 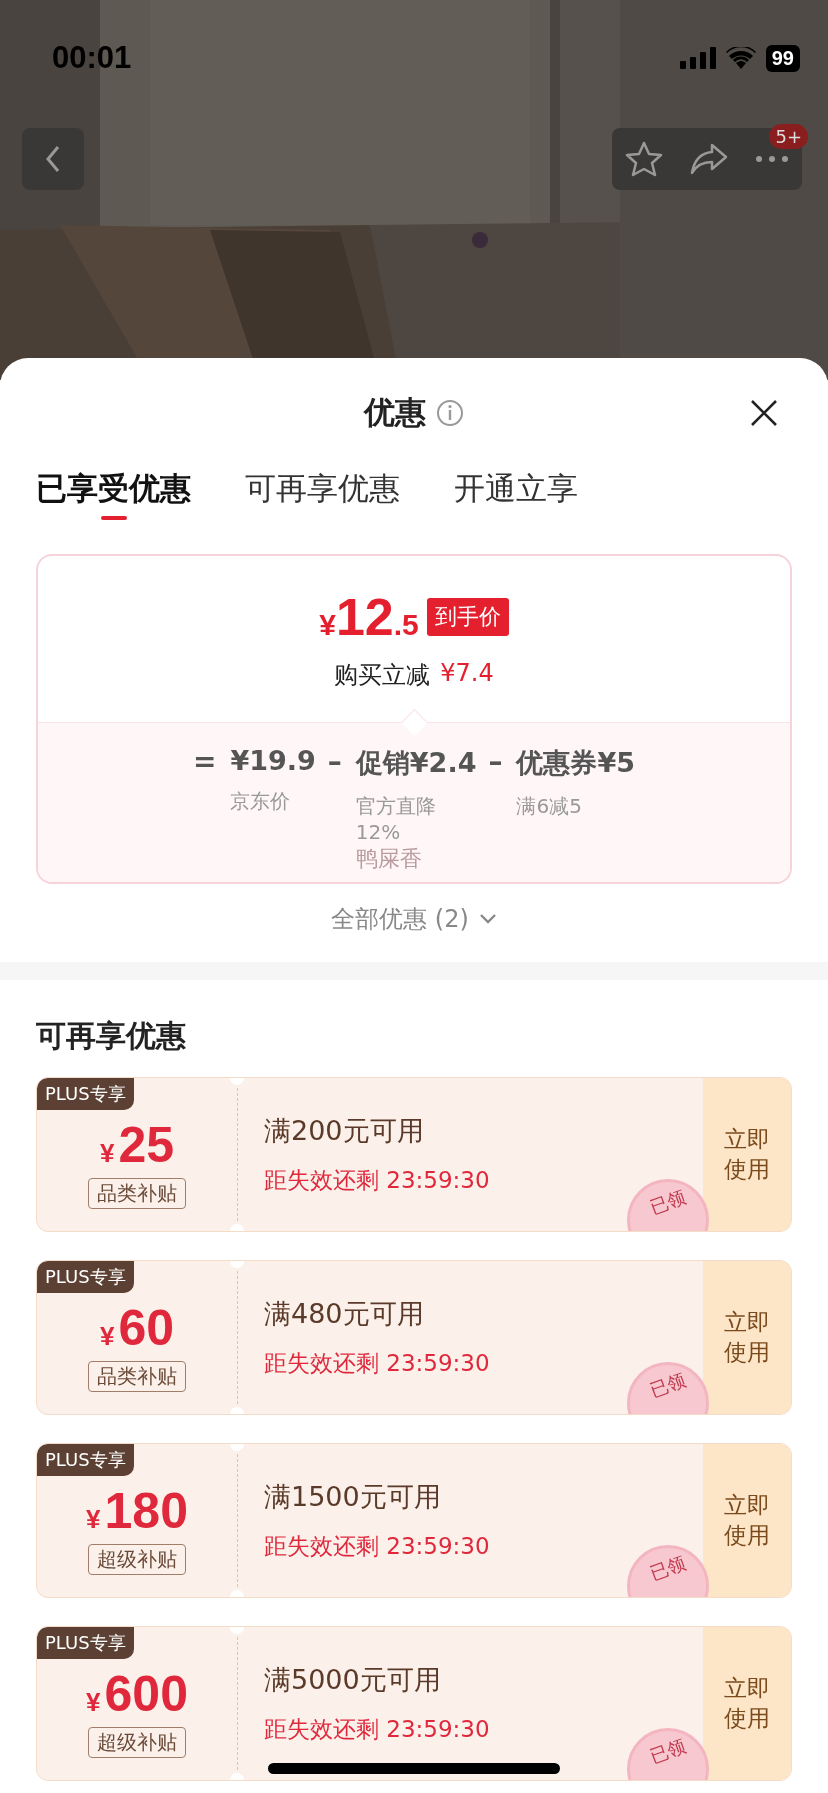 What do you see at coordinates (396, 818) in the screenshot?
I see `breakdown-label: 官方直降12%` at bounding box center [396, 818].